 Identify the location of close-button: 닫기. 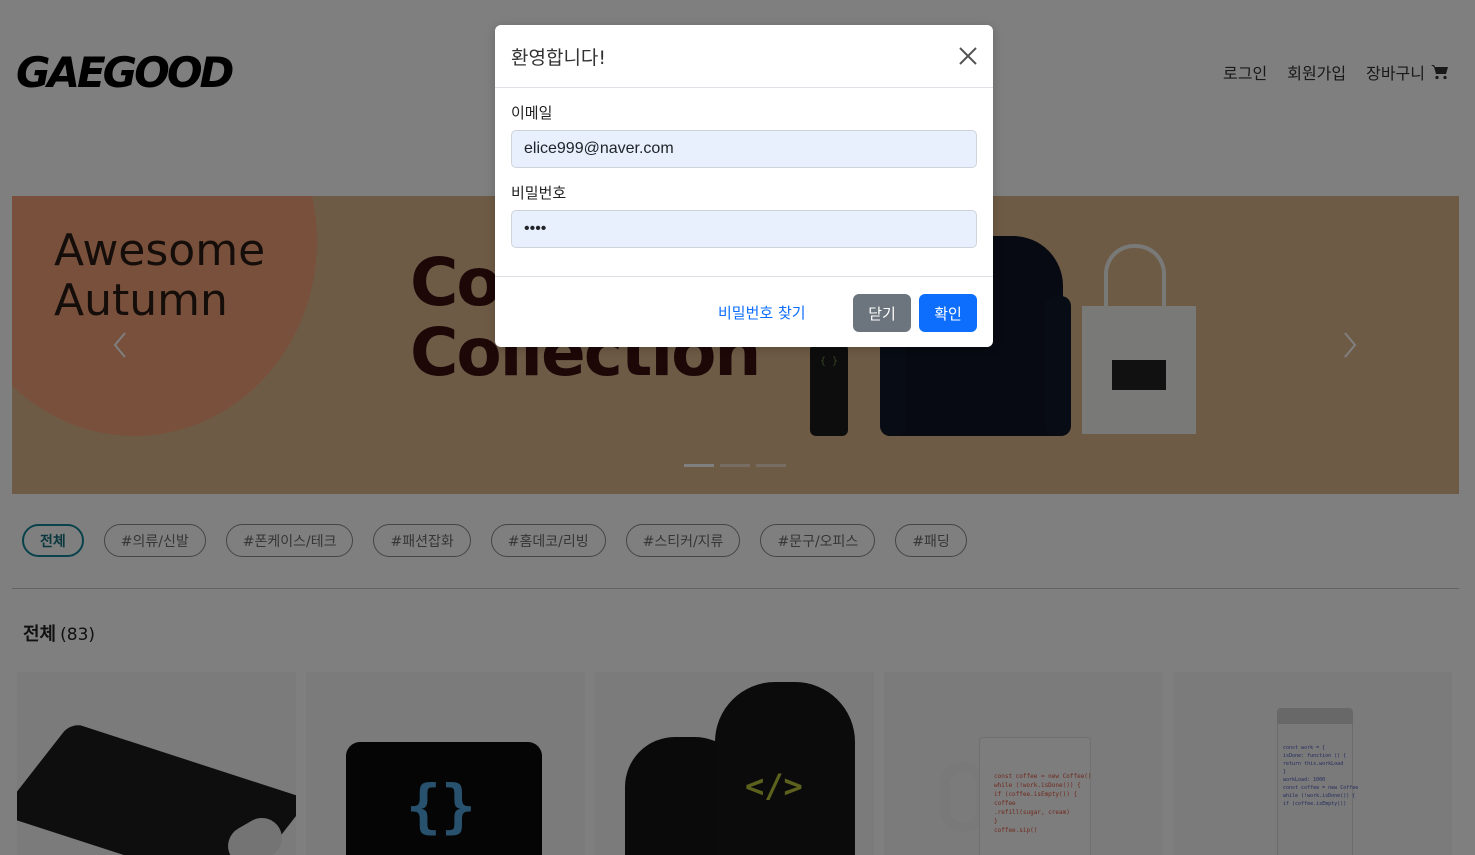
(882, 313).